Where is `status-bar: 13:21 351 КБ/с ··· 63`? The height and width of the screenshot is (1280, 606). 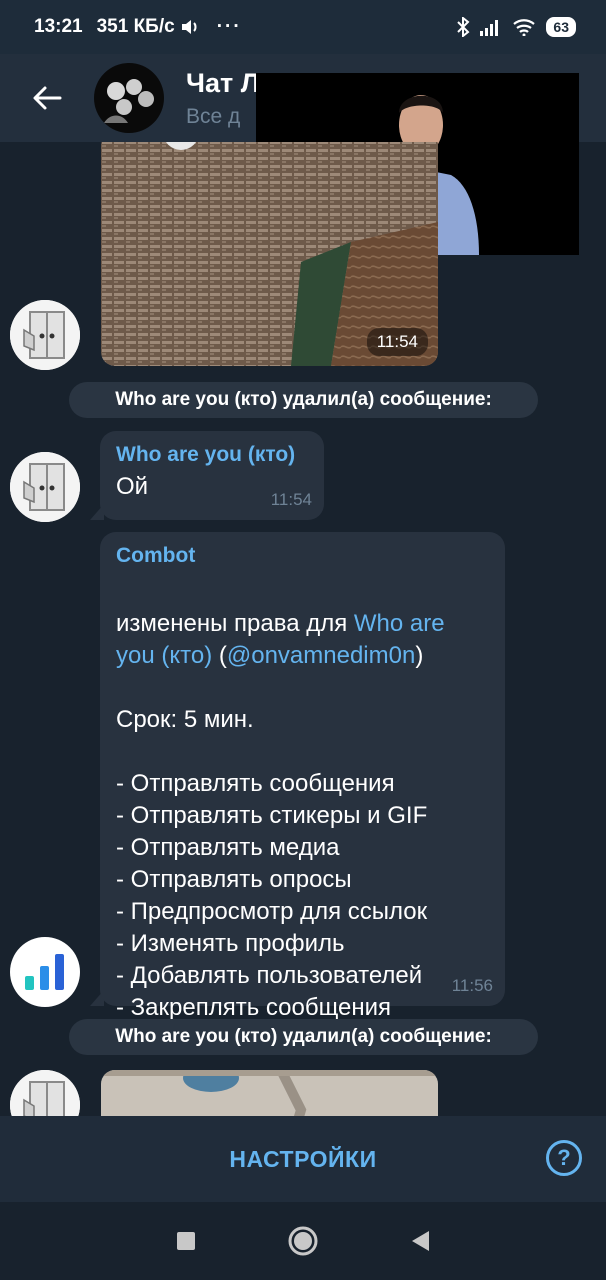
status-bar: 13:21 351 КБ/с ··· 63 is located at coordinates (303, 27).